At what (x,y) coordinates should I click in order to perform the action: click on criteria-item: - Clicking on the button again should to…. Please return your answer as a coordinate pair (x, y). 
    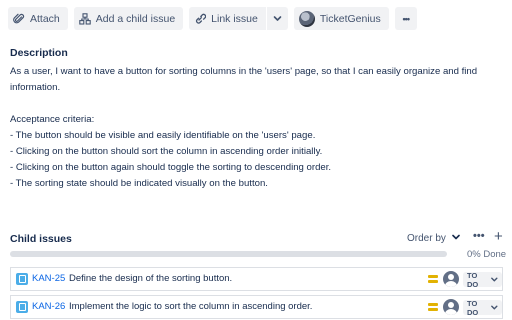
    Looking at the image, I should click on (171, 167).